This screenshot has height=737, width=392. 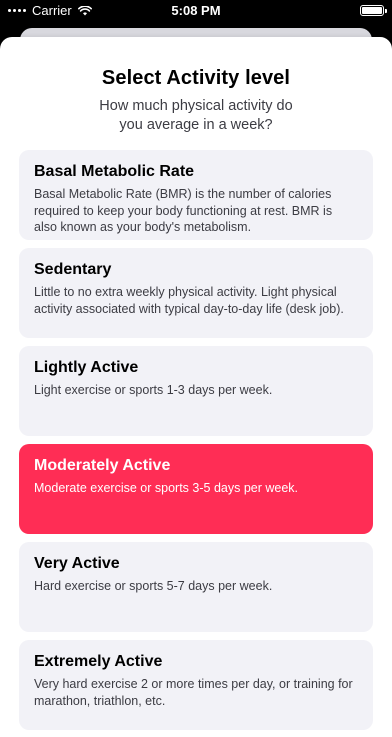 What do you see at coordinates (98, 661) in the screenshot?
I see `activity-option-title: Extremely Active` at bounding box center [98, 661].